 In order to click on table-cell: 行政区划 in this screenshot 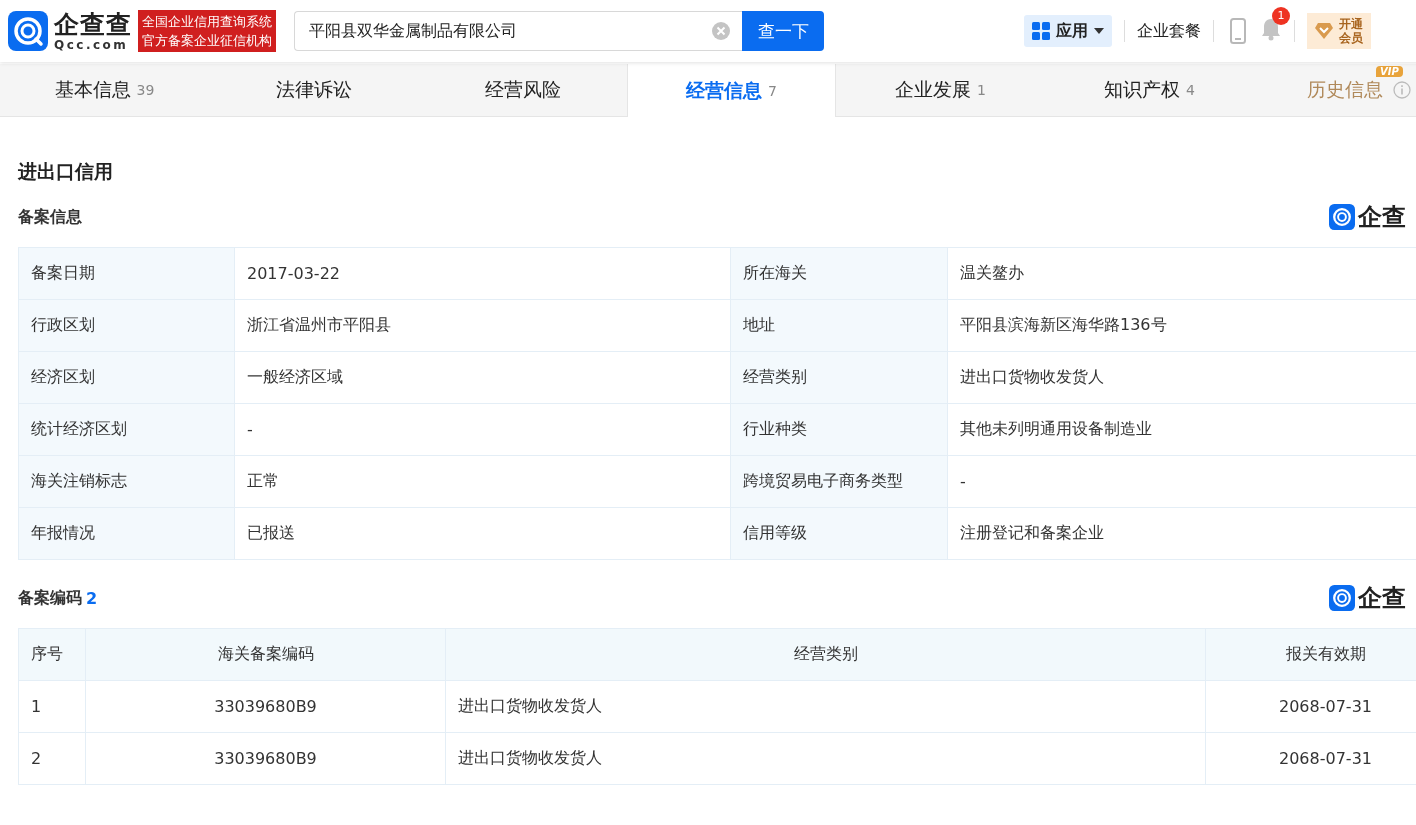, I will do `click(126, 325)`.